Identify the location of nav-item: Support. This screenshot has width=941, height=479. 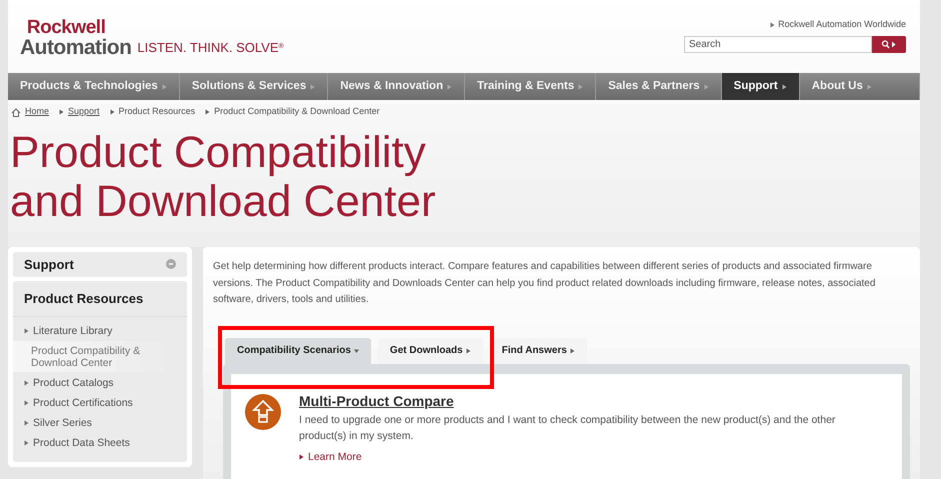
(761, 86).